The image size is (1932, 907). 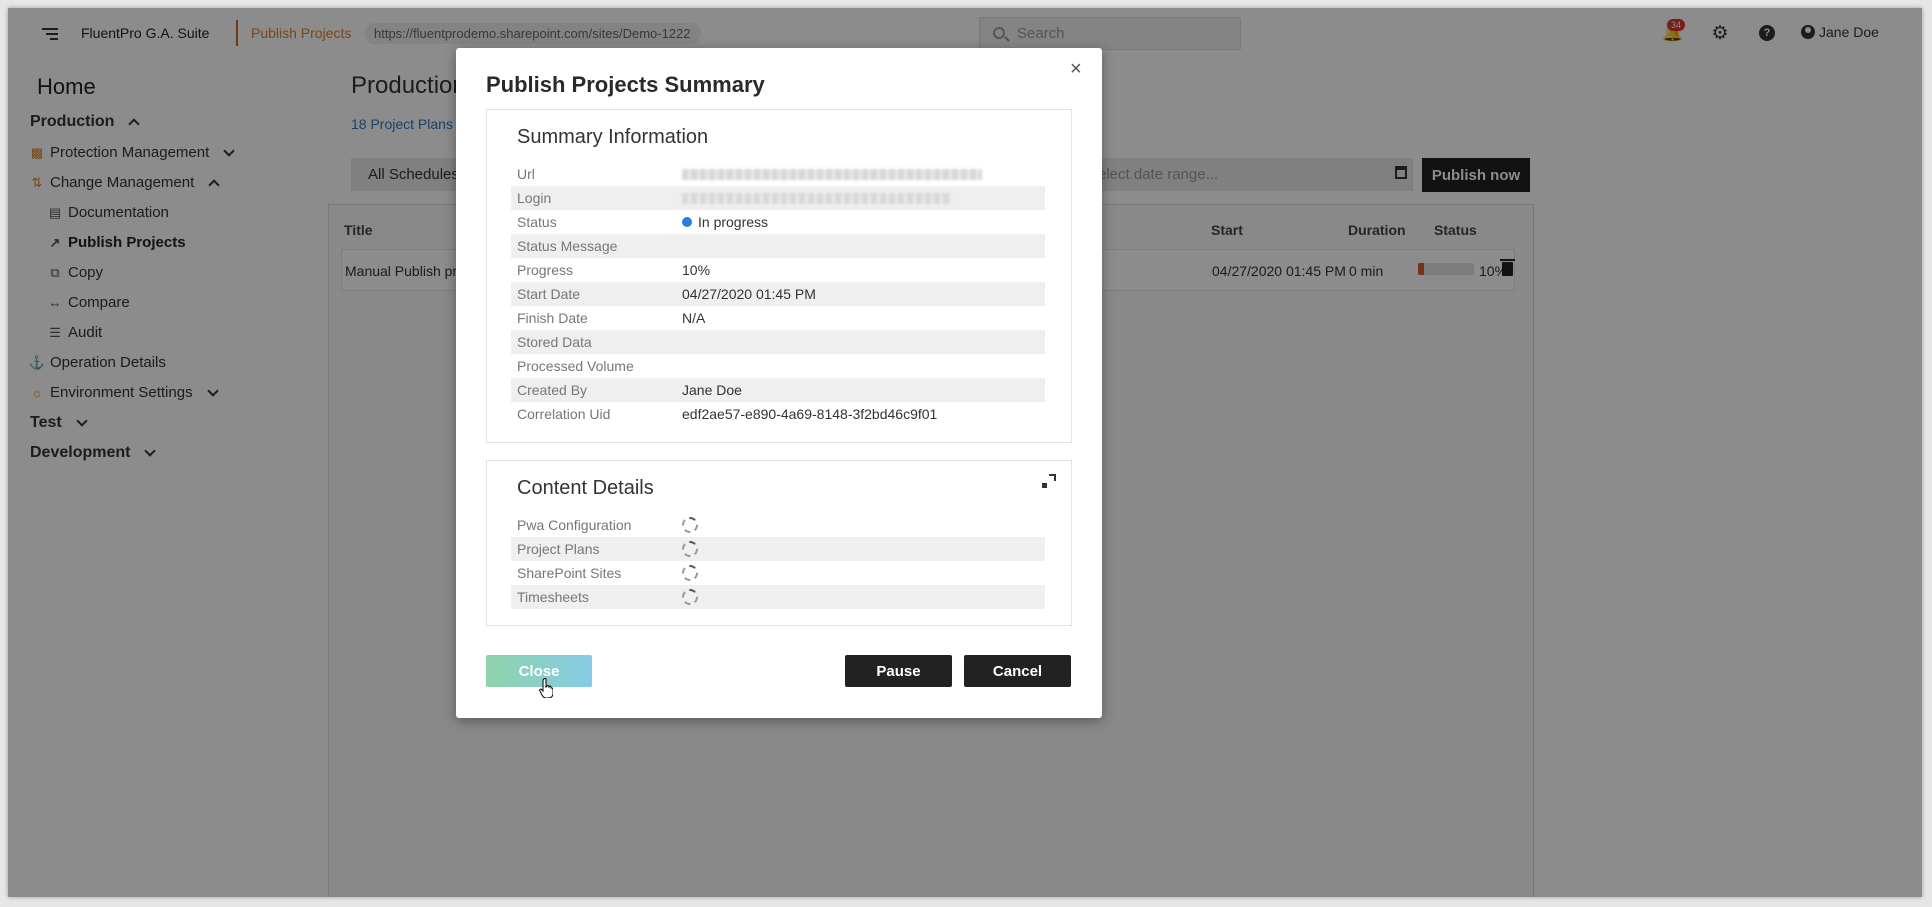 I want to click on field-value: 04/27/2020 01:45 PM, so click(x=749, y=294).